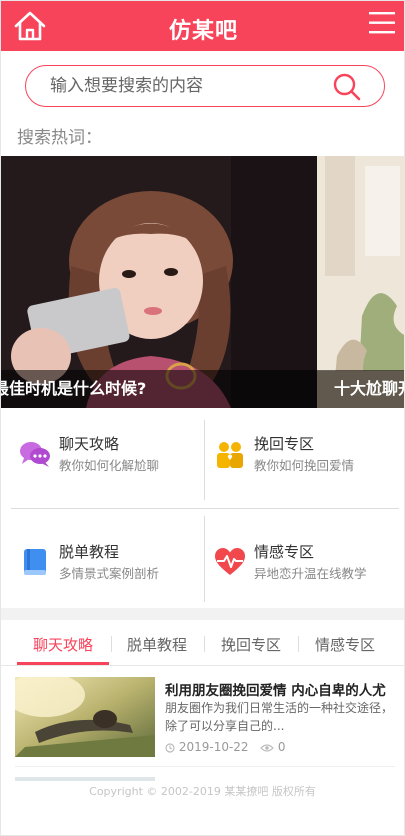  Describe the element at coordinates (89, 552) in the screenshot. I see `category-title: 脱单教程` at that location.